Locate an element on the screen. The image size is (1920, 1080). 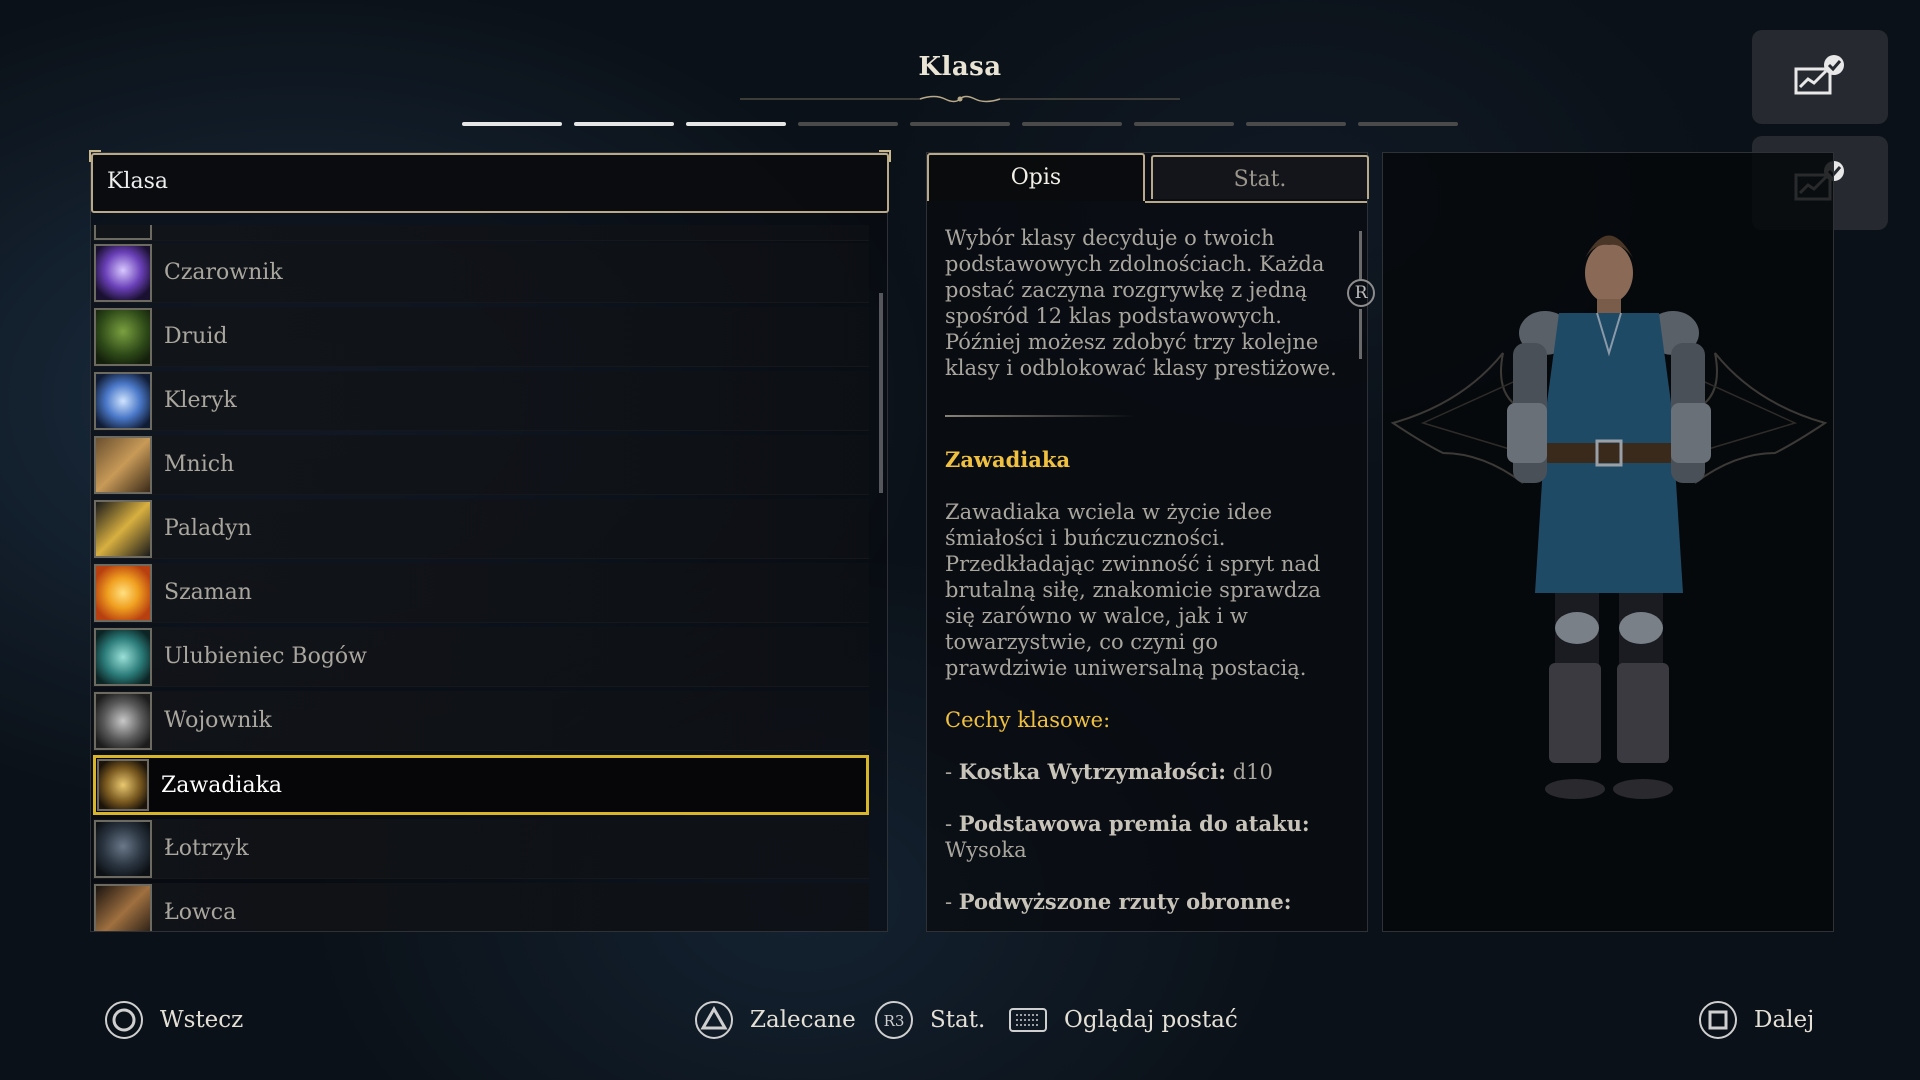
compare-stats-button is located at coordinates (1820, 77).